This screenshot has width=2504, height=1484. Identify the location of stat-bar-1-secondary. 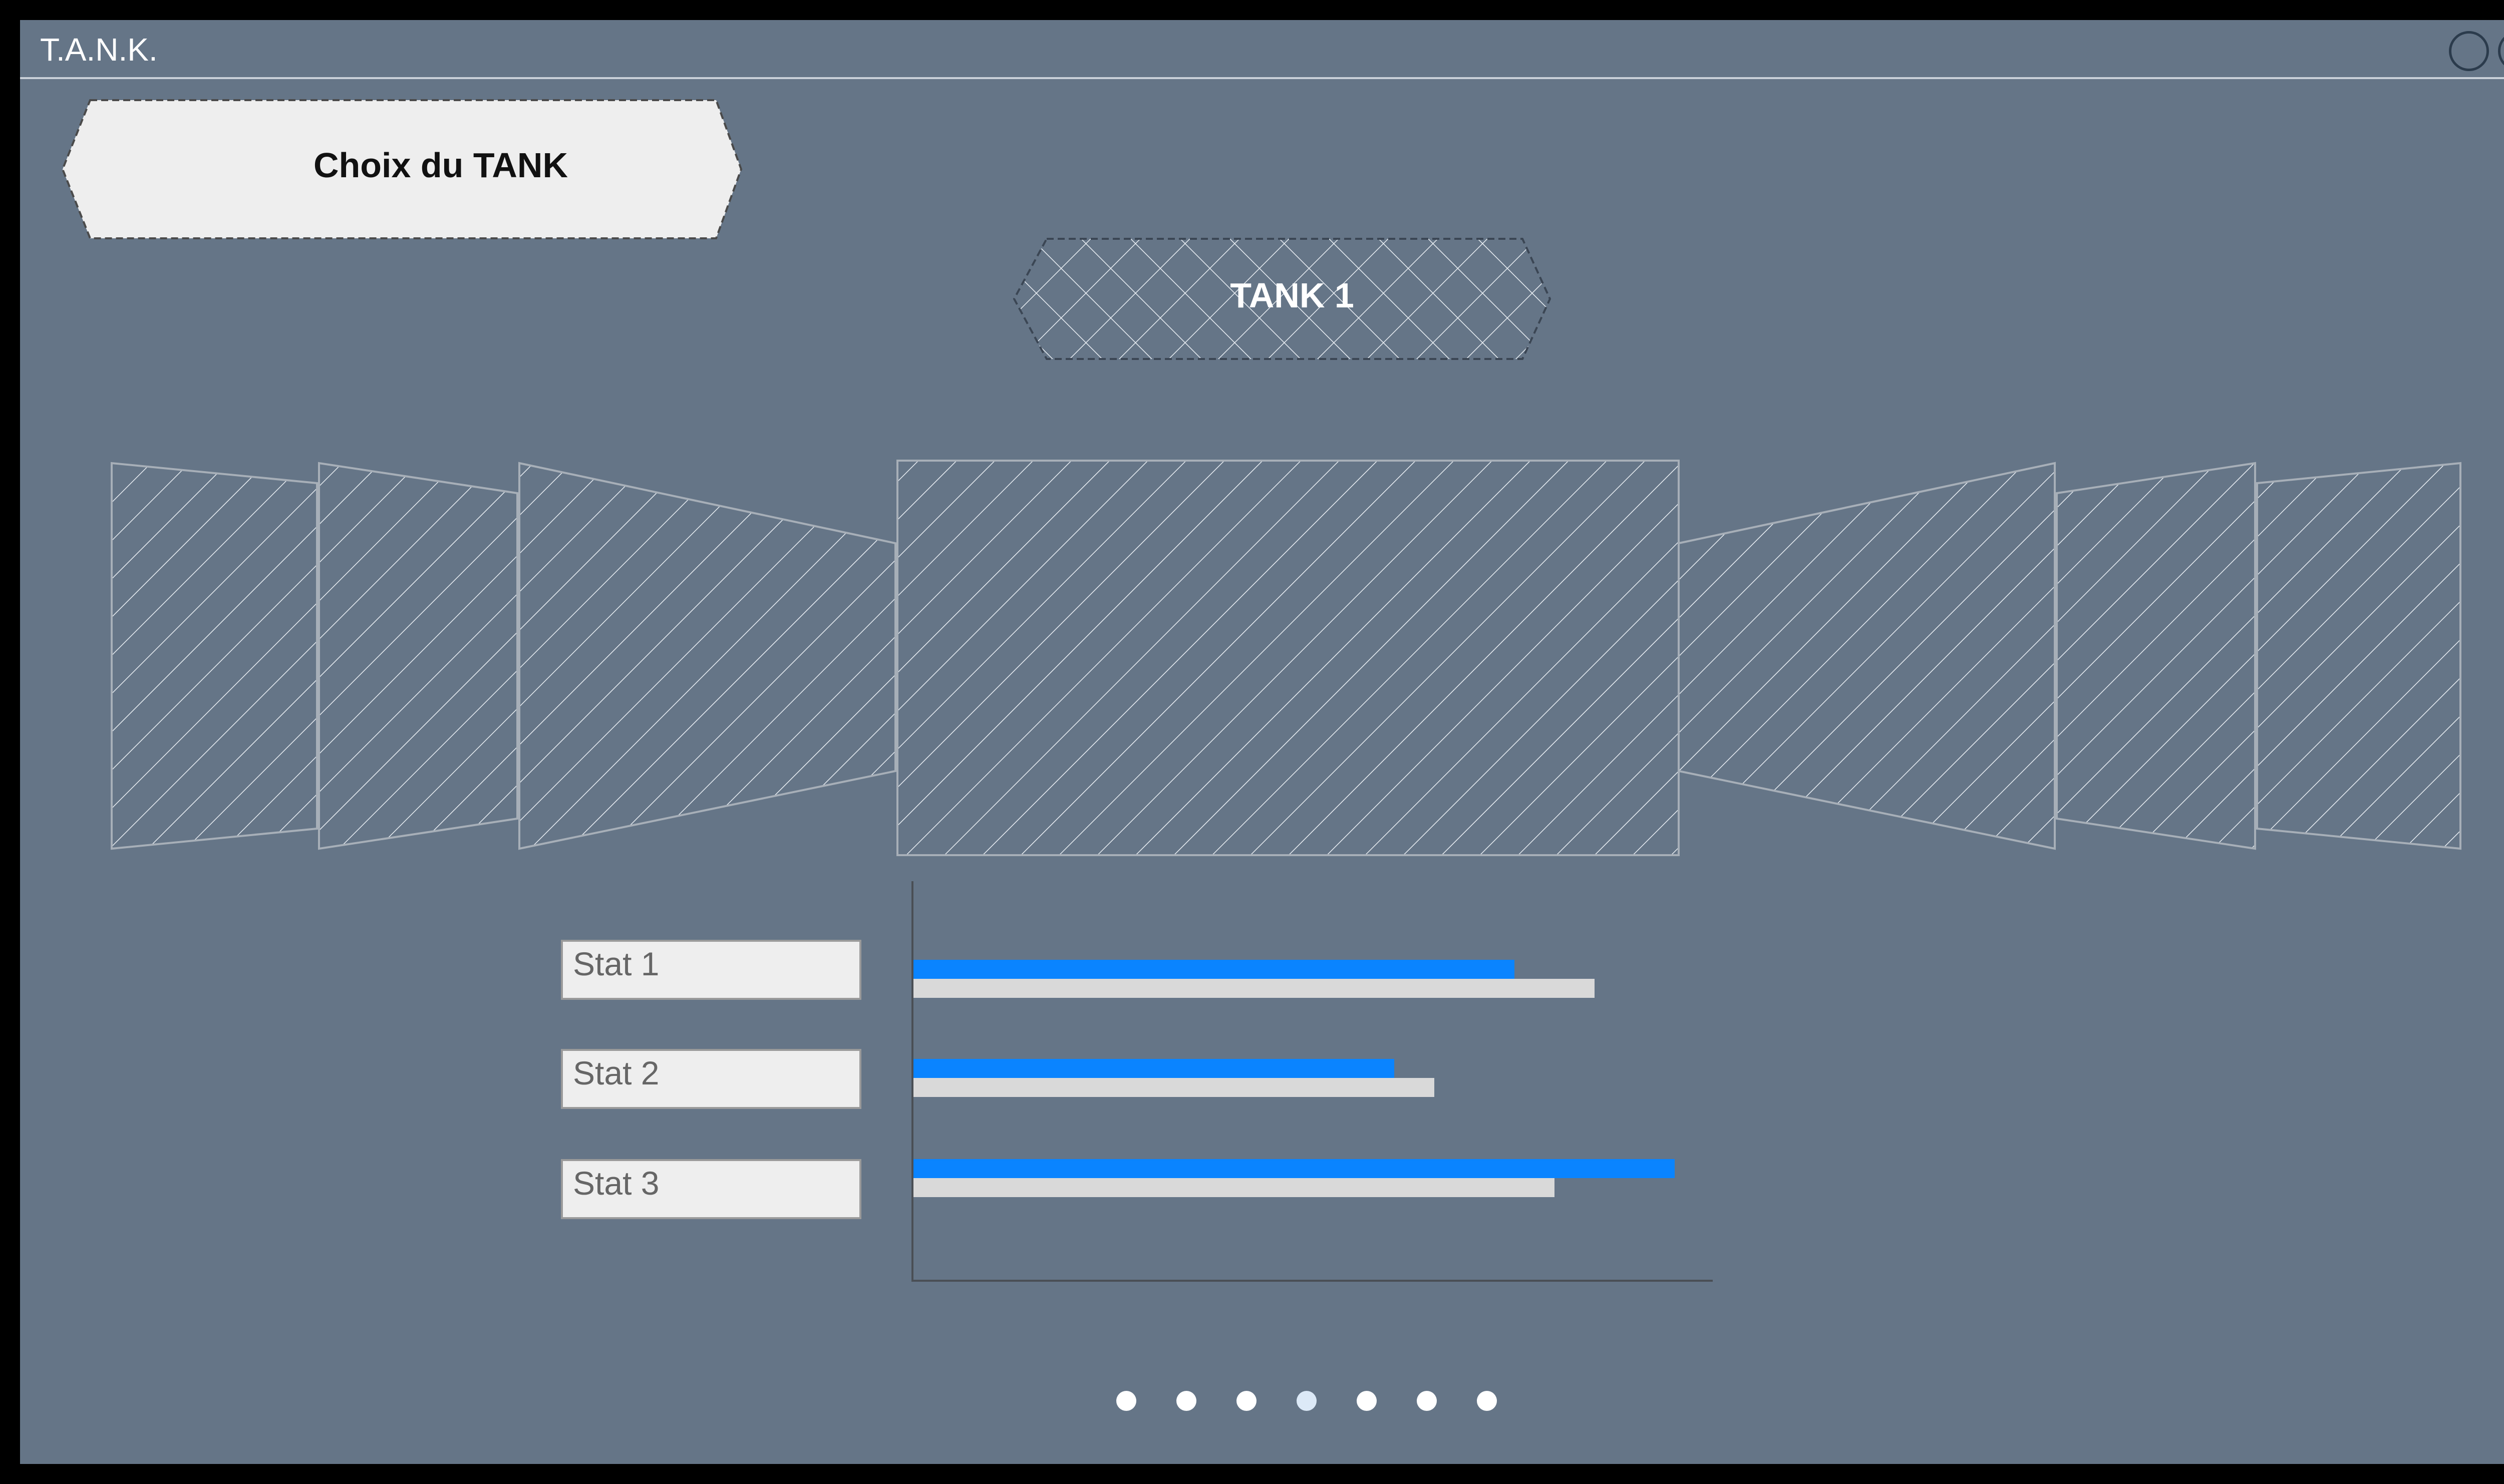
(1254, 988).